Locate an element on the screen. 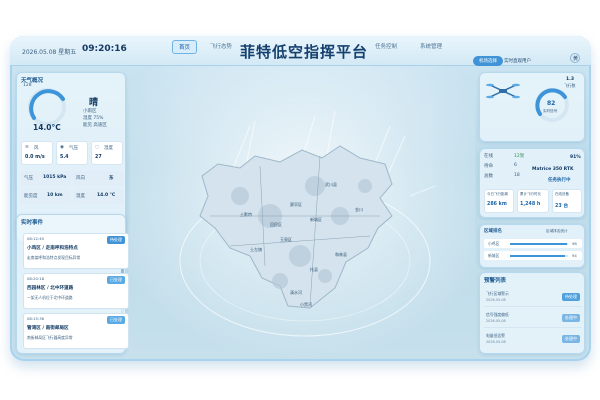 The image size is (600, 400). tab-home: 首页 is located at coordinates (185, 47).